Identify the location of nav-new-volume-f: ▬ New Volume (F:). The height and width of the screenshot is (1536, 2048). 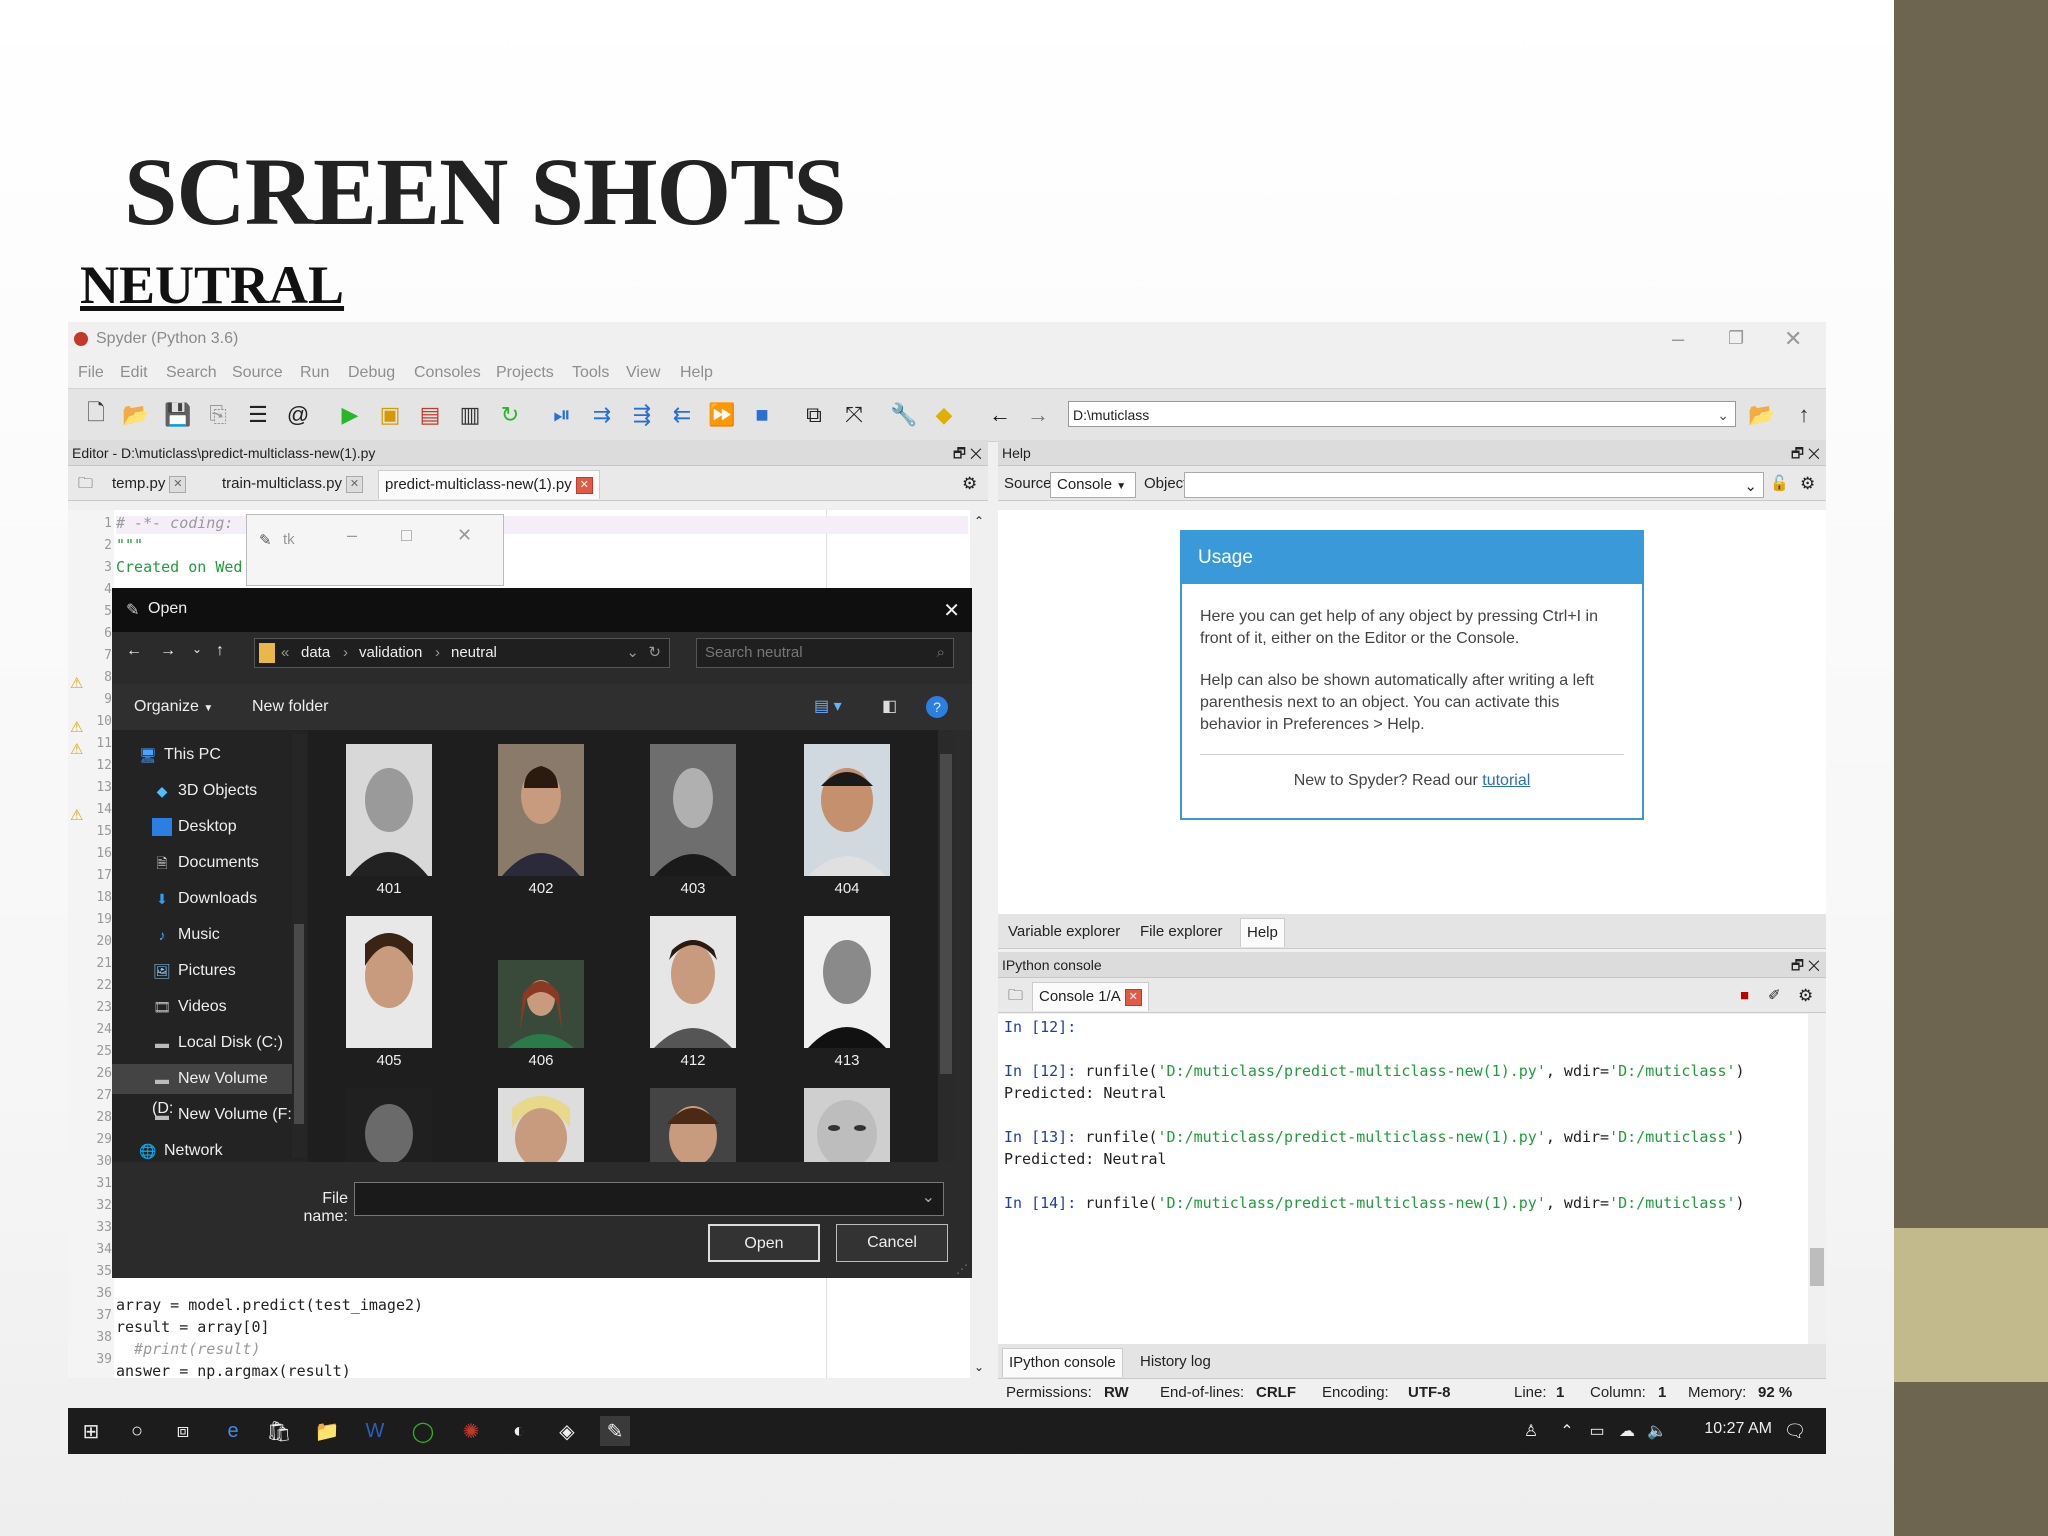
(224, 1115).